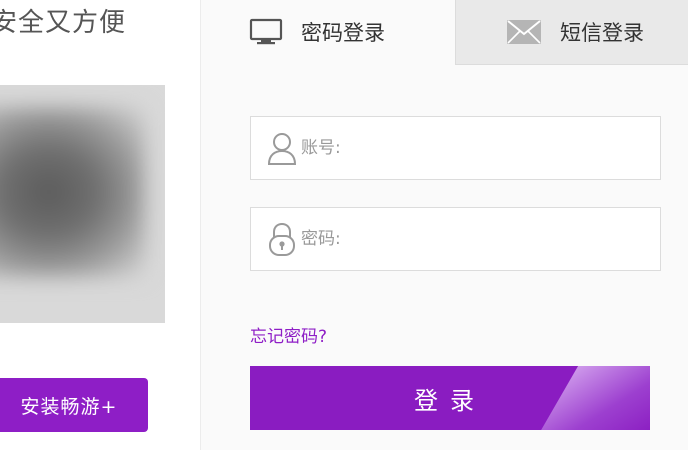  I want to click on monitor-icon, so click(266, 32).